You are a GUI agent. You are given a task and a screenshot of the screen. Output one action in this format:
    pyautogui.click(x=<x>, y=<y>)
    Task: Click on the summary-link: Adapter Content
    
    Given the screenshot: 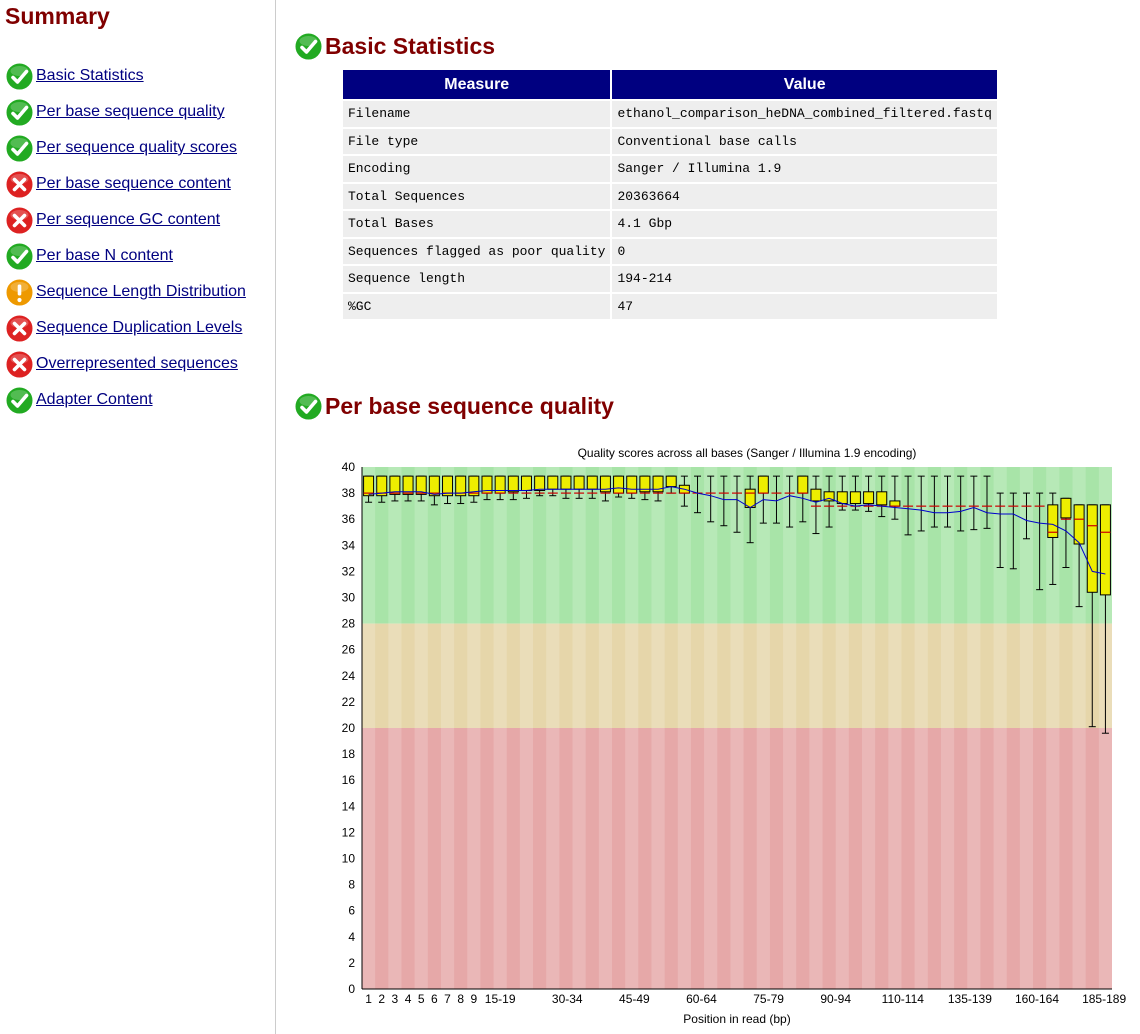 What is the action you would take?
    pyautogui.click(x=94, y=400)
    